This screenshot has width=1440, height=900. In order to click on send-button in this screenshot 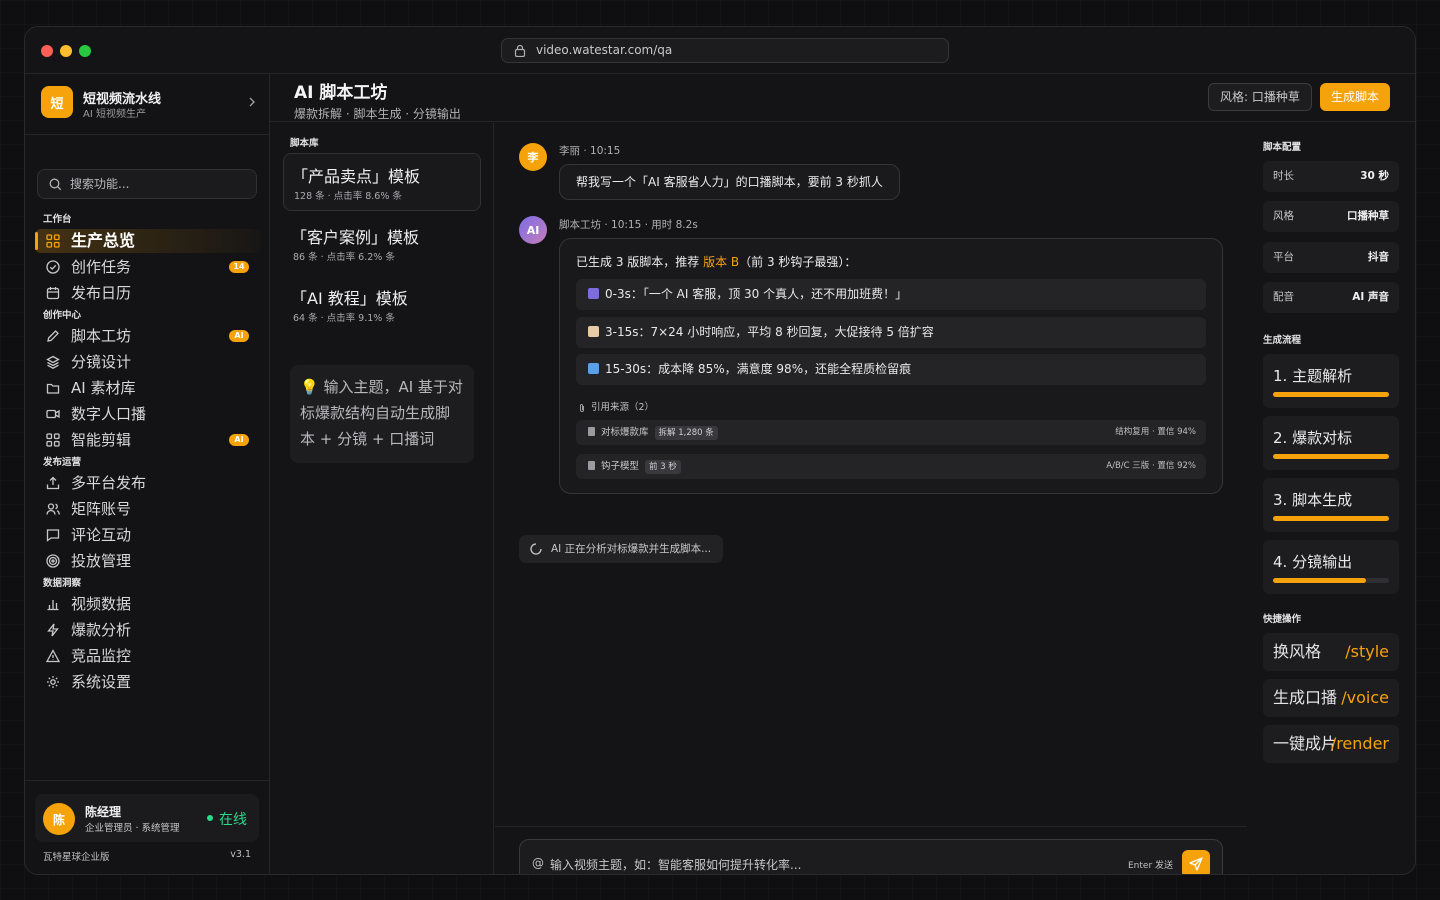, I will do `click(1196, 862)`.